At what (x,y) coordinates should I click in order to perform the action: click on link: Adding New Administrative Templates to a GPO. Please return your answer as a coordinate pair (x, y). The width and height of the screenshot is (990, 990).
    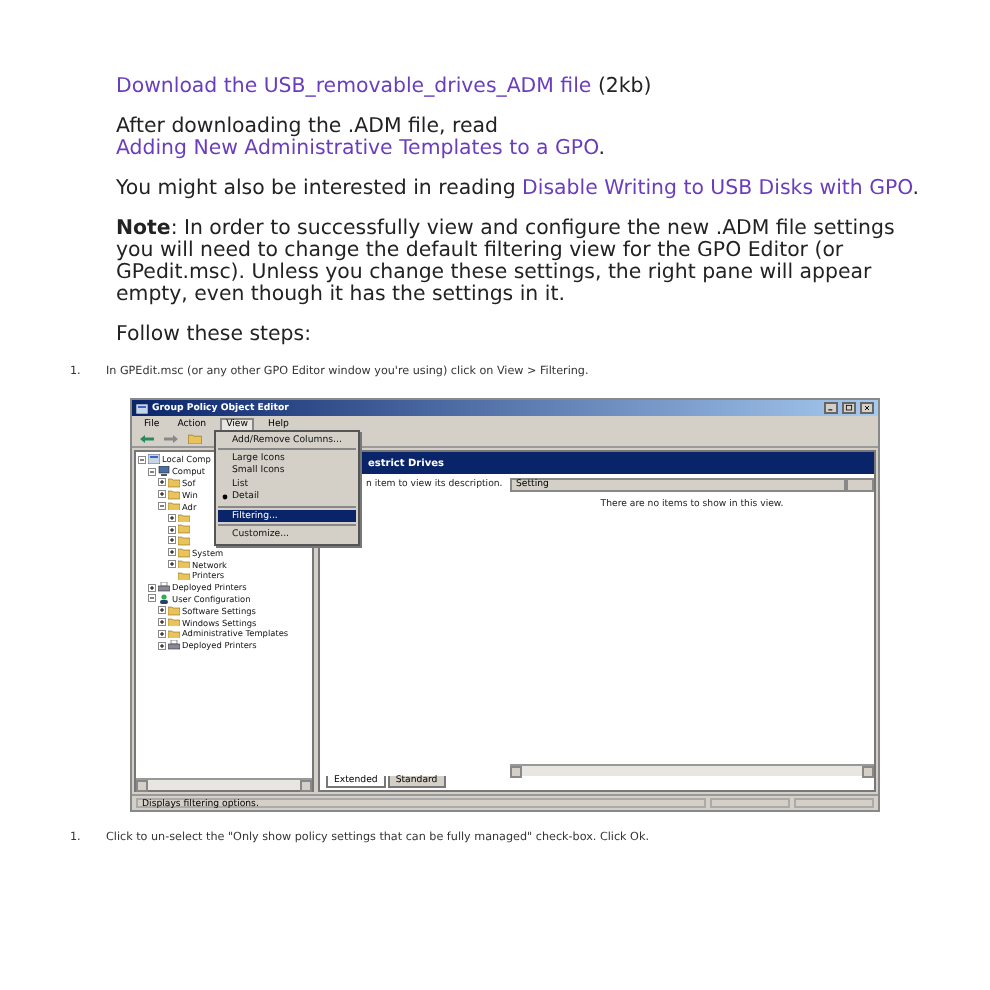
    Looking at the image, I should click on (357, 149).